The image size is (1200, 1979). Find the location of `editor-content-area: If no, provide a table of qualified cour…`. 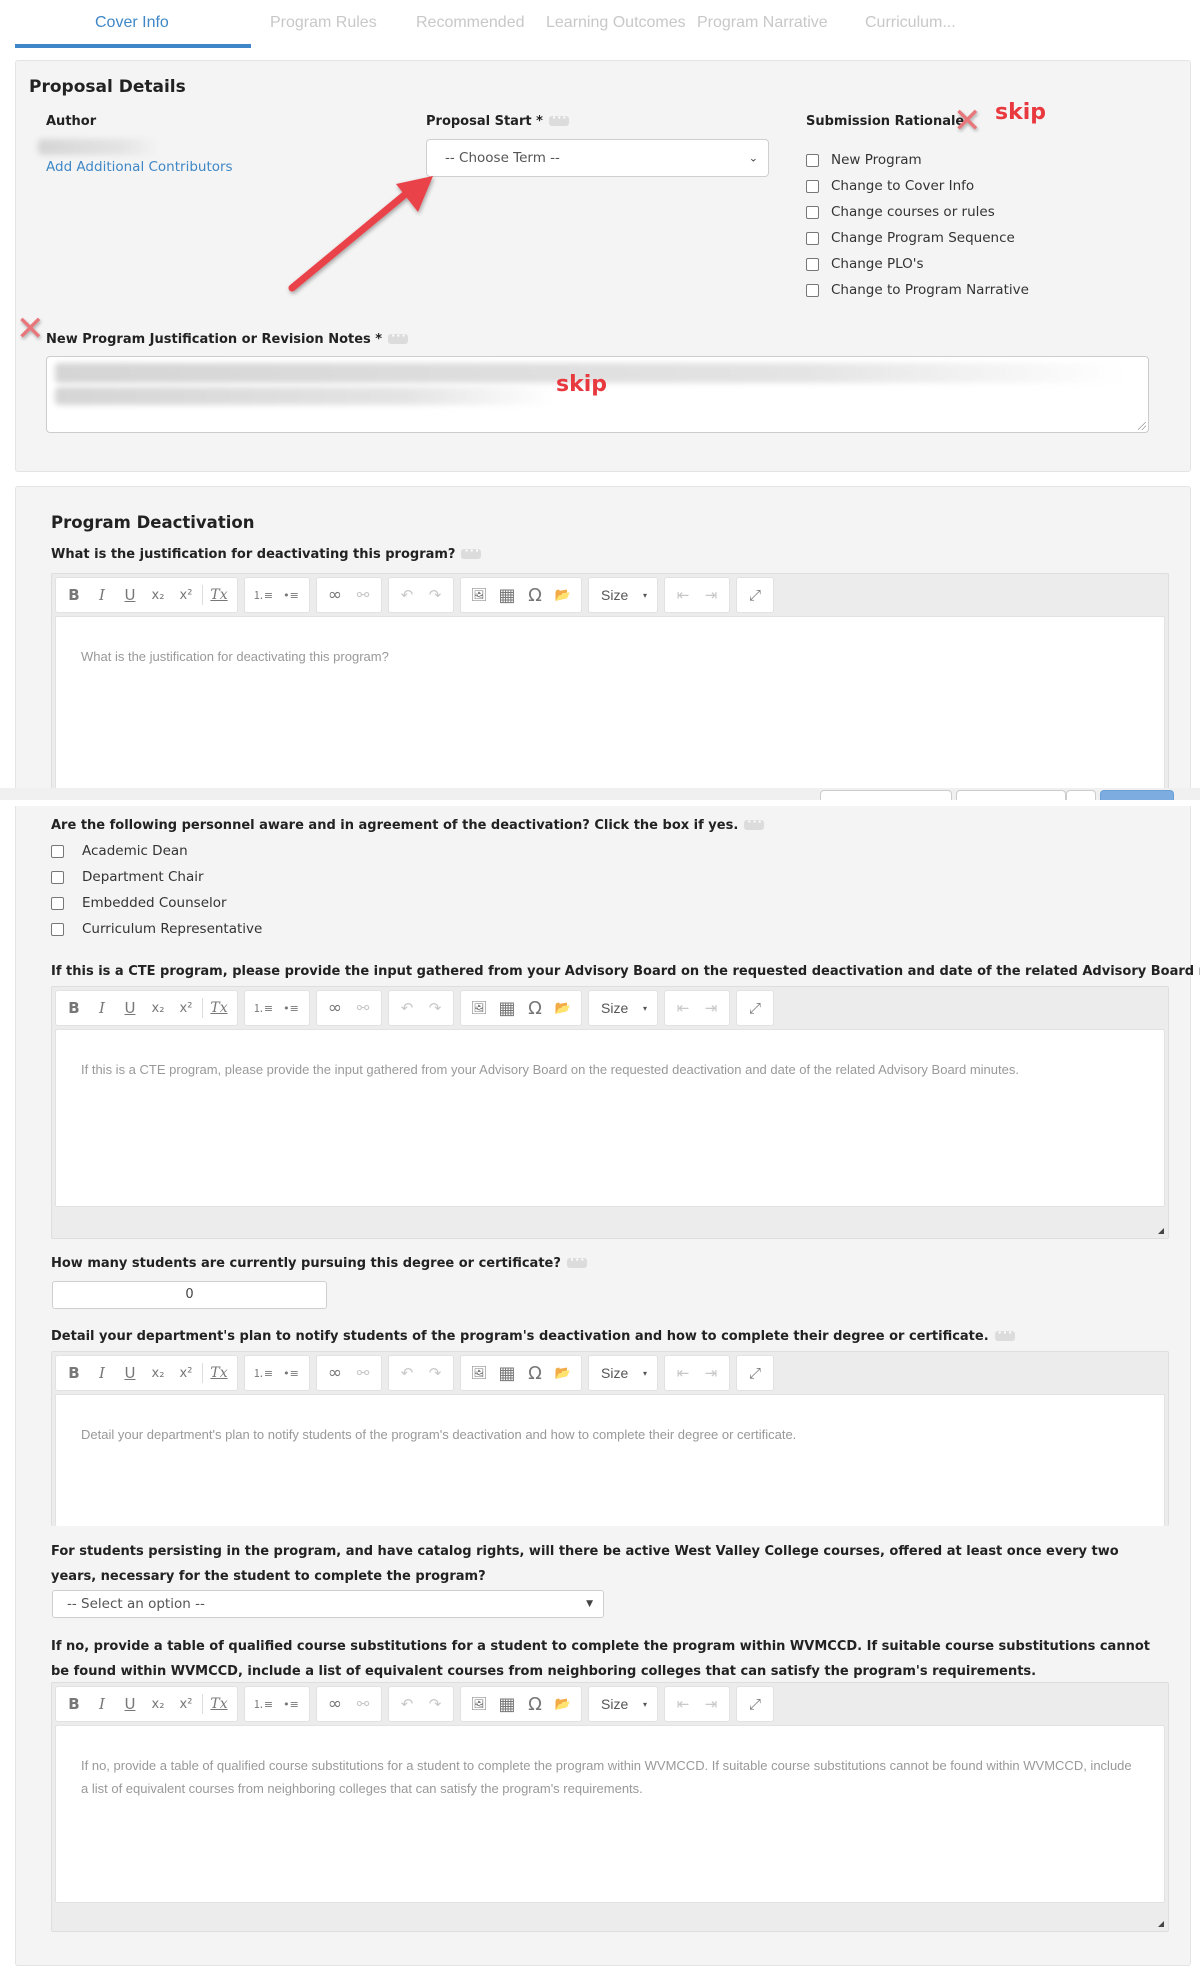

editor-content-area: If no, provide a table of qualified cour… is located at coordinates (610, 1814).